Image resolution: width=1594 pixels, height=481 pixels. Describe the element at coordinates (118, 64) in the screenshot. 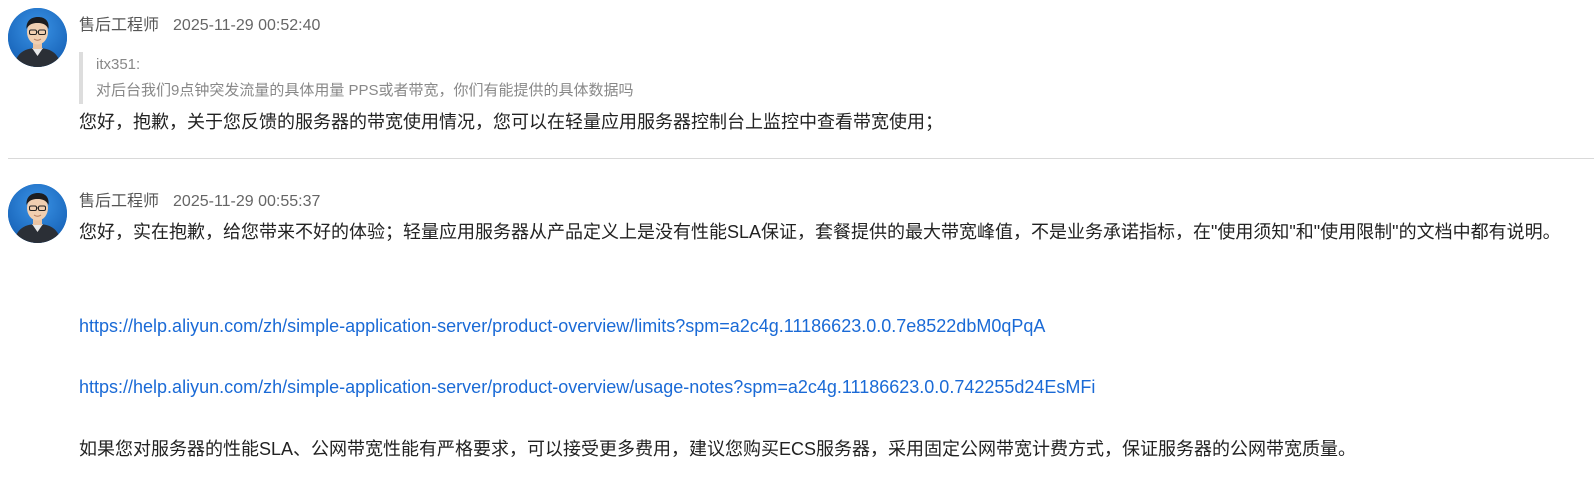

I see `quoted-user: itx351:` at that location.